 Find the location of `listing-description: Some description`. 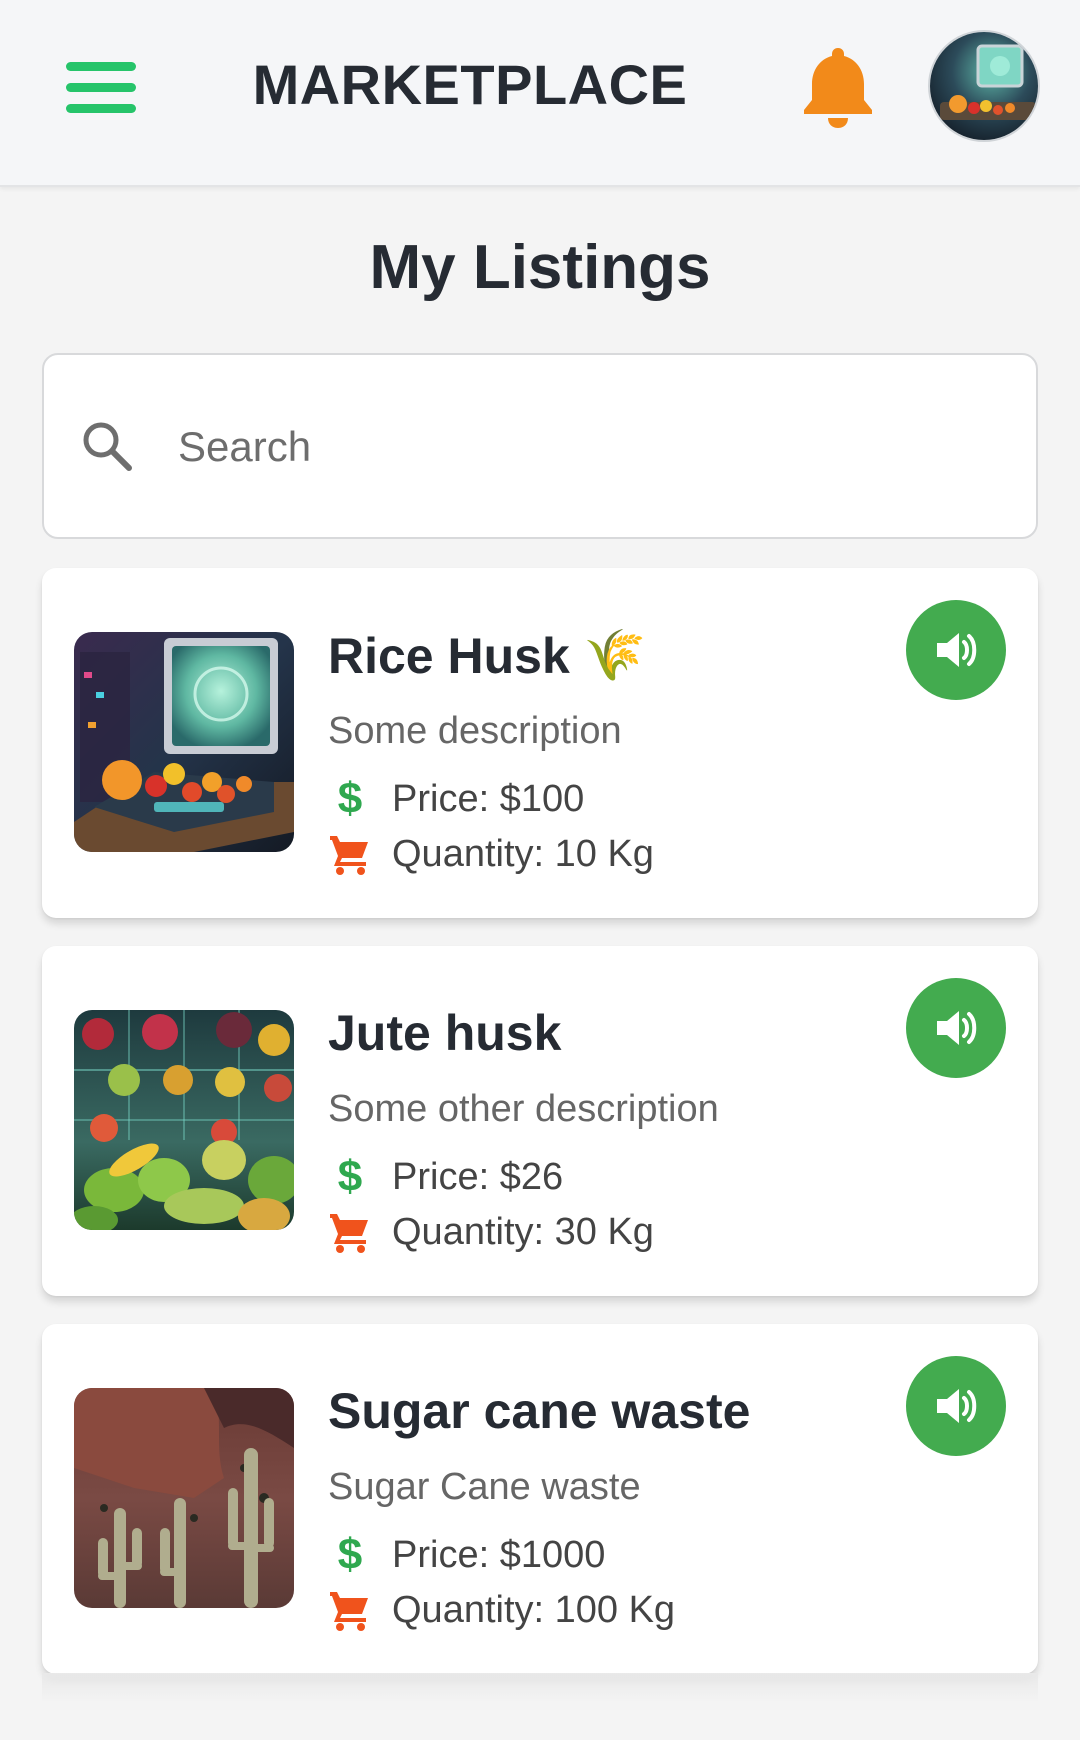

listing-description: Some description is located at coordinates (475, 731).